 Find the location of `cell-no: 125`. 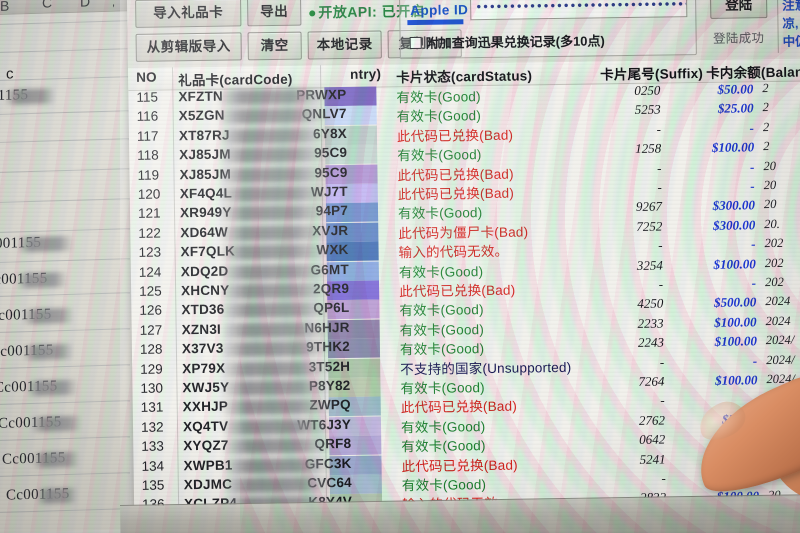

cell-no: 125 is located at coordinates (150, 291).